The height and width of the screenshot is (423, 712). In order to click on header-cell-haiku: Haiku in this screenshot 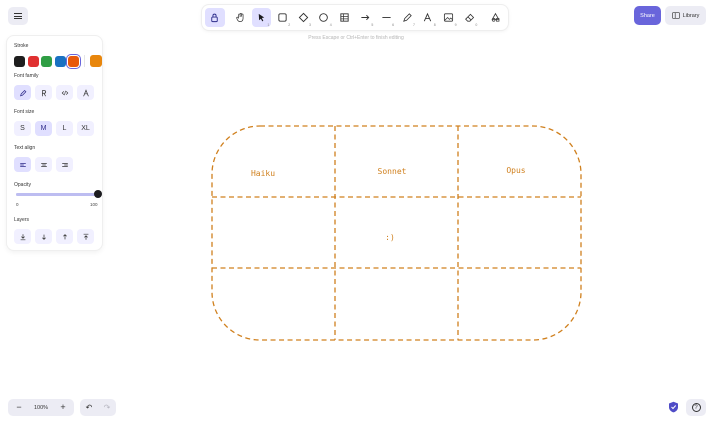, I will do `click(263, 173)`.